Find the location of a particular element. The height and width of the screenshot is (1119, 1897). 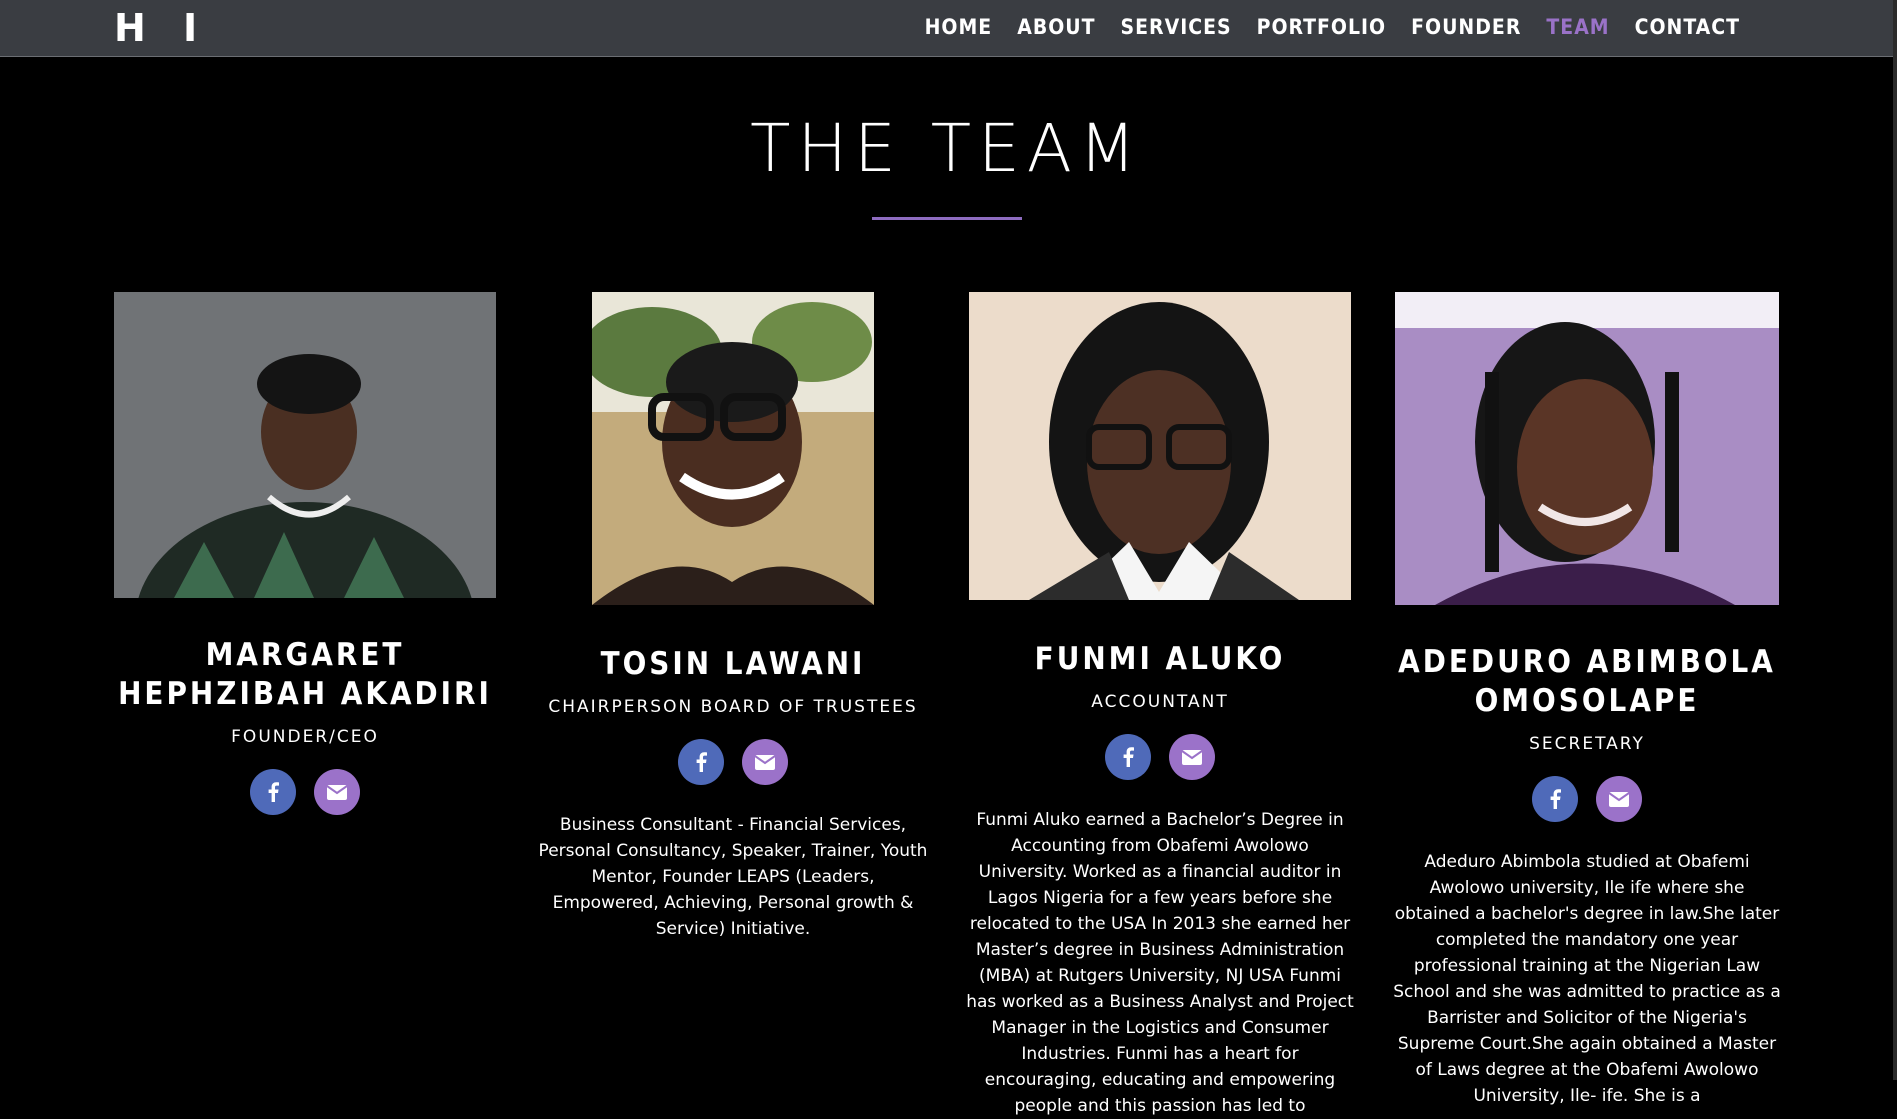

nav-link-home: HOME is located at coordinates (959, 27).